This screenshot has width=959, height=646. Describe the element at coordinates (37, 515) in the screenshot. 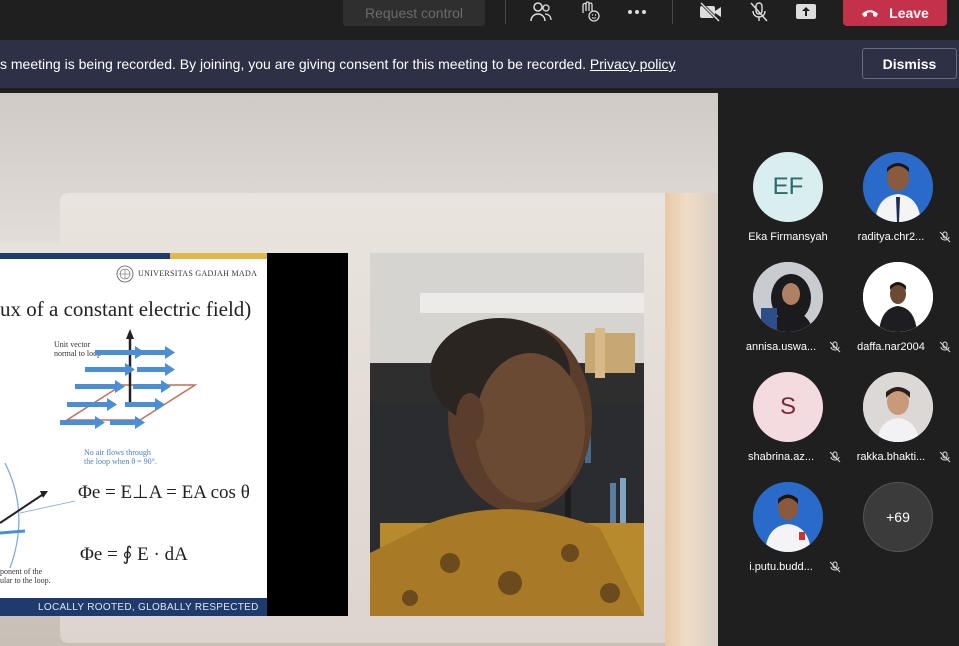

I see `angle-diagram` at that location.